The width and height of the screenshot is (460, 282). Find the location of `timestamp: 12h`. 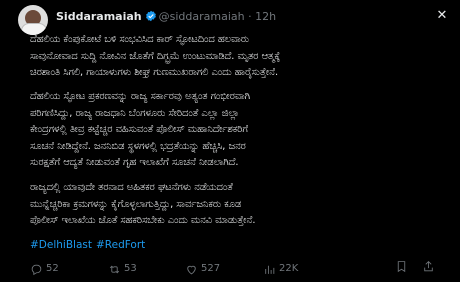

timestamp: 12h is located at coordinates (265, 16).